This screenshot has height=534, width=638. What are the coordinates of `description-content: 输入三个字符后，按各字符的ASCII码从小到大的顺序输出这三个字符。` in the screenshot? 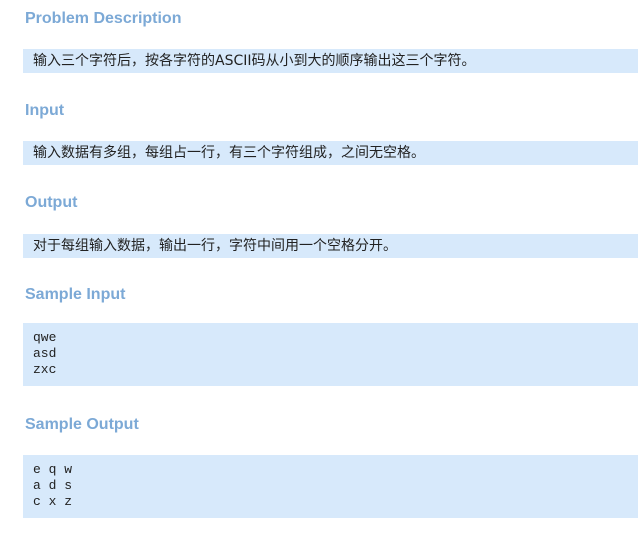 It's located at (330, 61).